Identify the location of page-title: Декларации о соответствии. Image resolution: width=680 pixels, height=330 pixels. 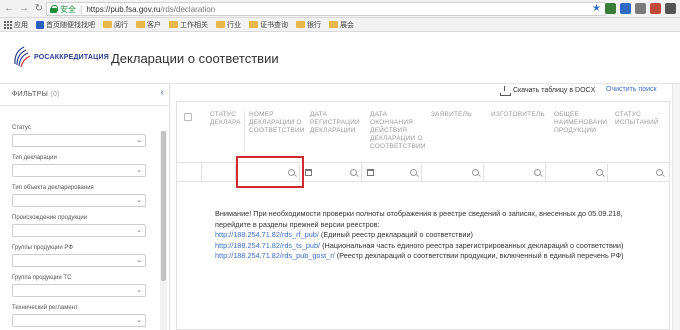
(195, 58).